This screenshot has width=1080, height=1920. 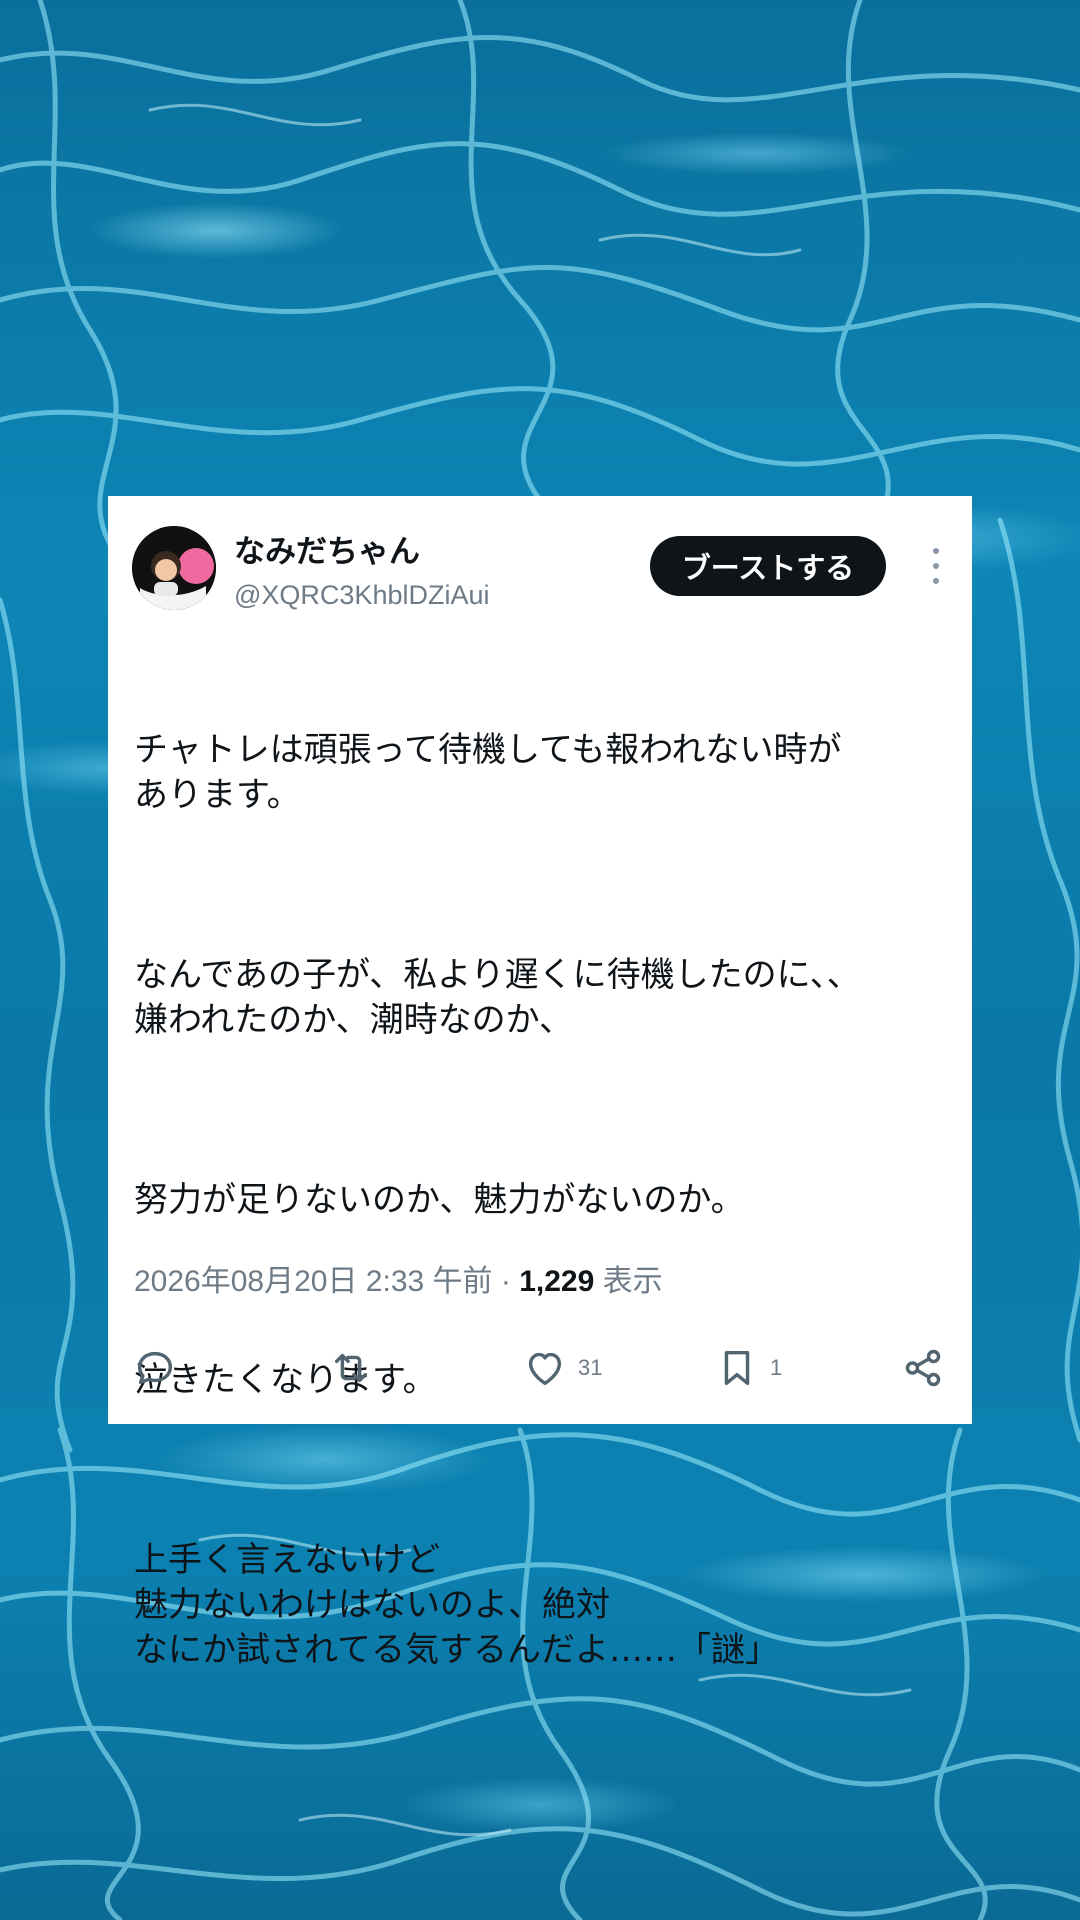 What do you see at coordinates (327, 548) in the screenshot?
I see `display-name: なみだちゃん` at bounding box center [327, 548].